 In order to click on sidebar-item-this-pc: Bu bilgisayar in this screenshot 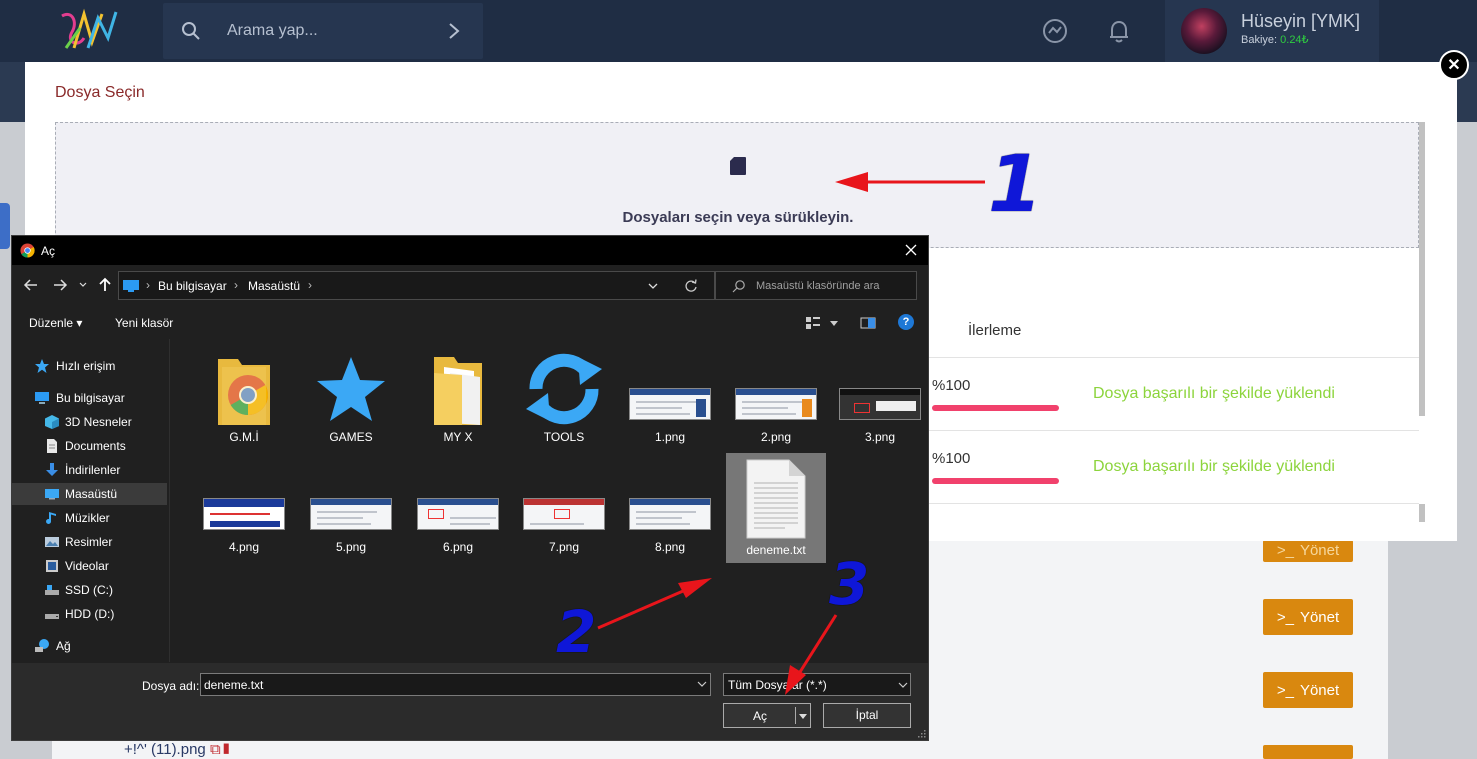, I will do `click(89, 398)`.